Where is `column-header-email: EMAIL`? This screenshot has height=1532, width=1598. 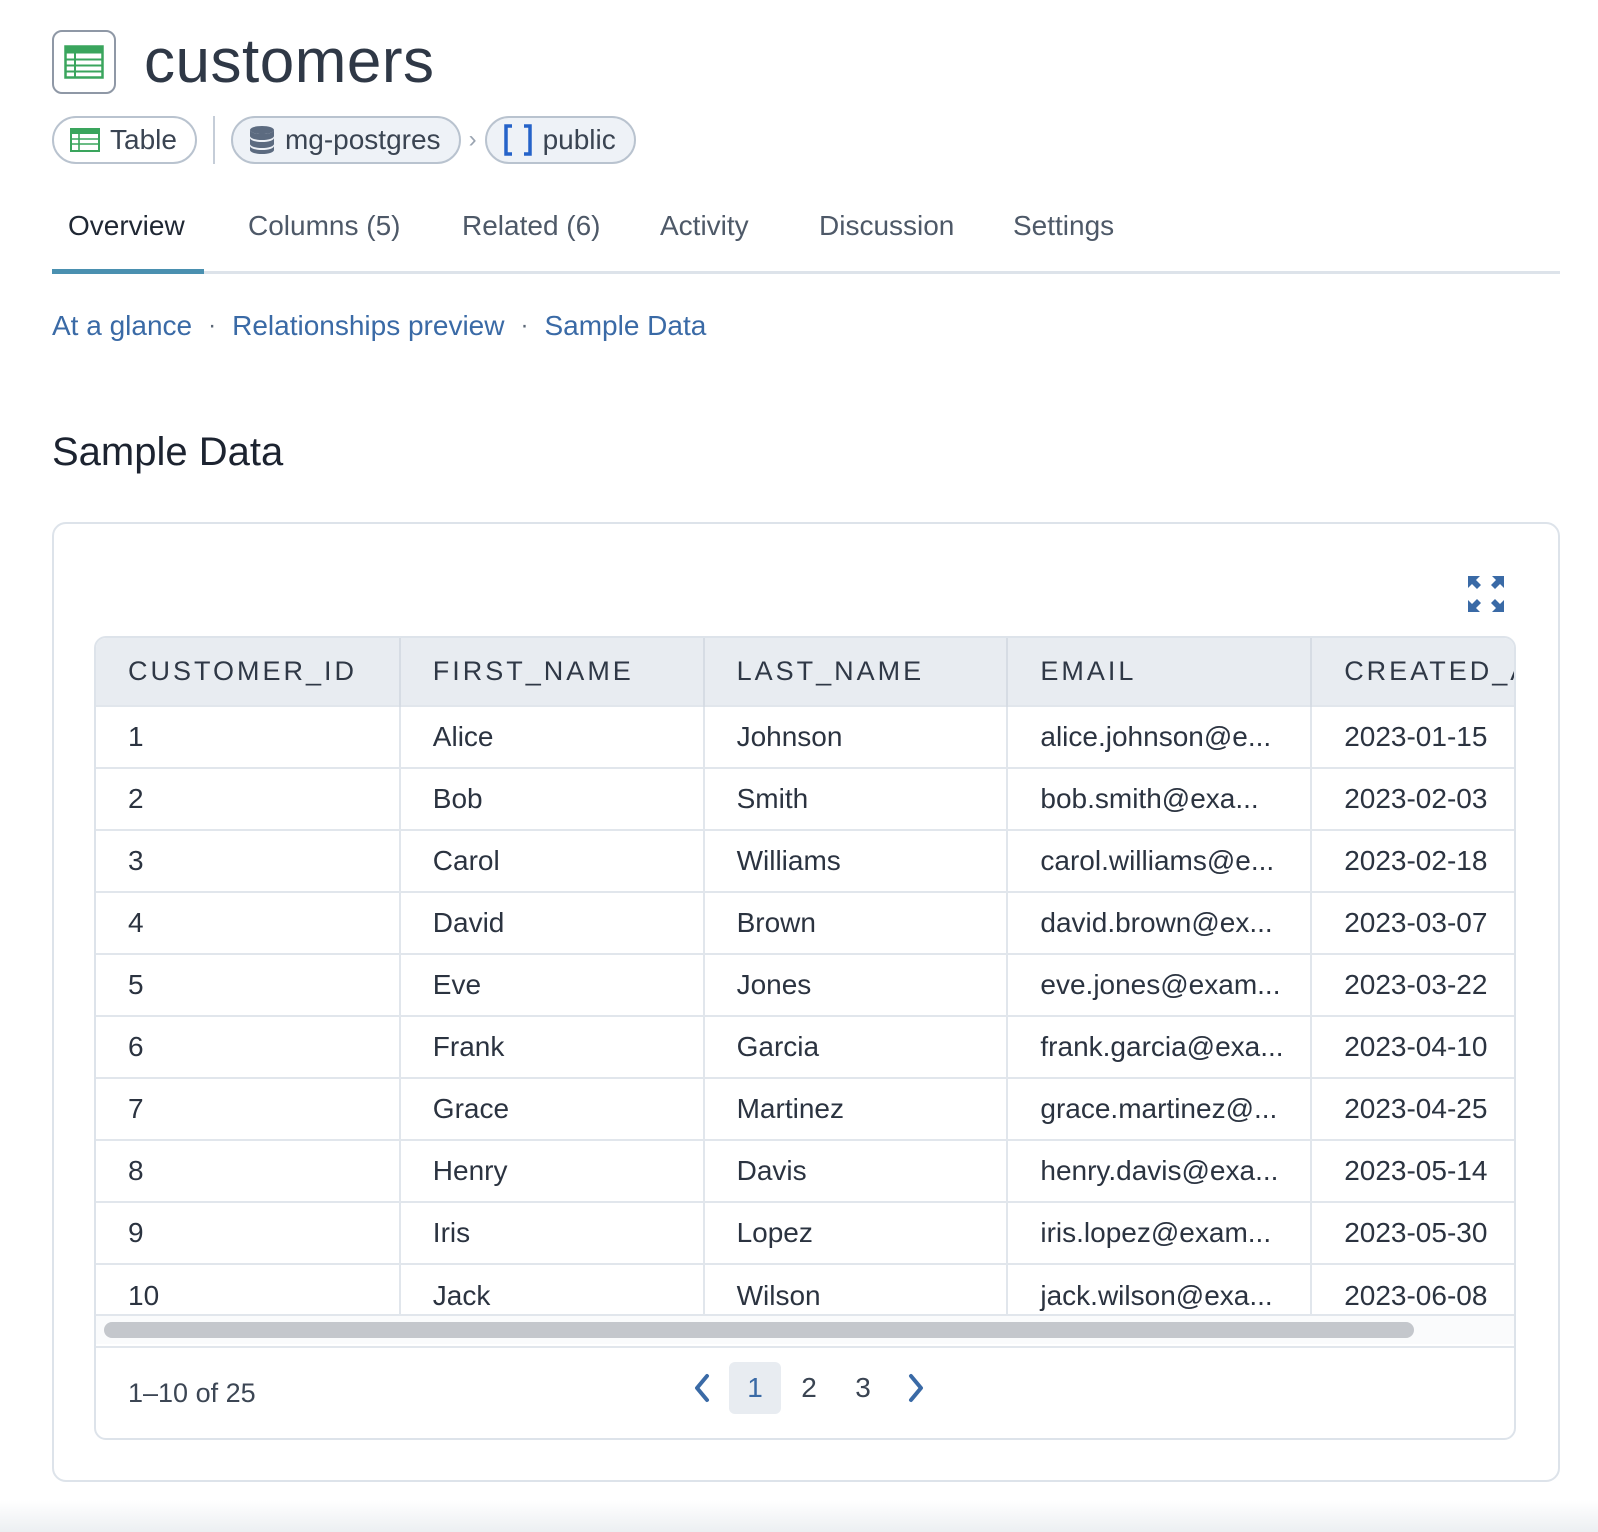
column-header-email: EMAIL is located at coordinates (1160, 672).